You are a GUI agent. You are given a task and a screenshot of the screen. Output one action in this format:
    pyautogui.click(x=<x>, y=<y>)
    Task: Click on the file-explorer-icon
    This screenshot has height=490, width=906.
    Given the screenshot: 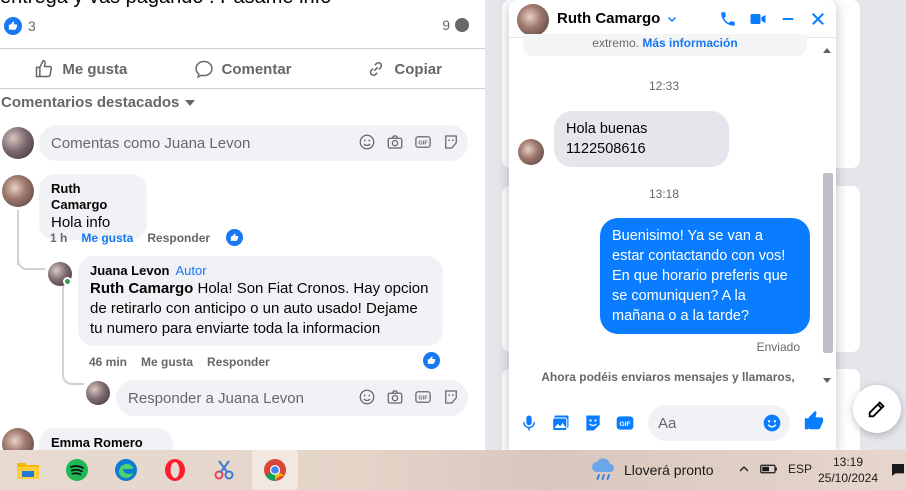 What is the action you would take?
    pyautogui.click(x=28, y=470)
    